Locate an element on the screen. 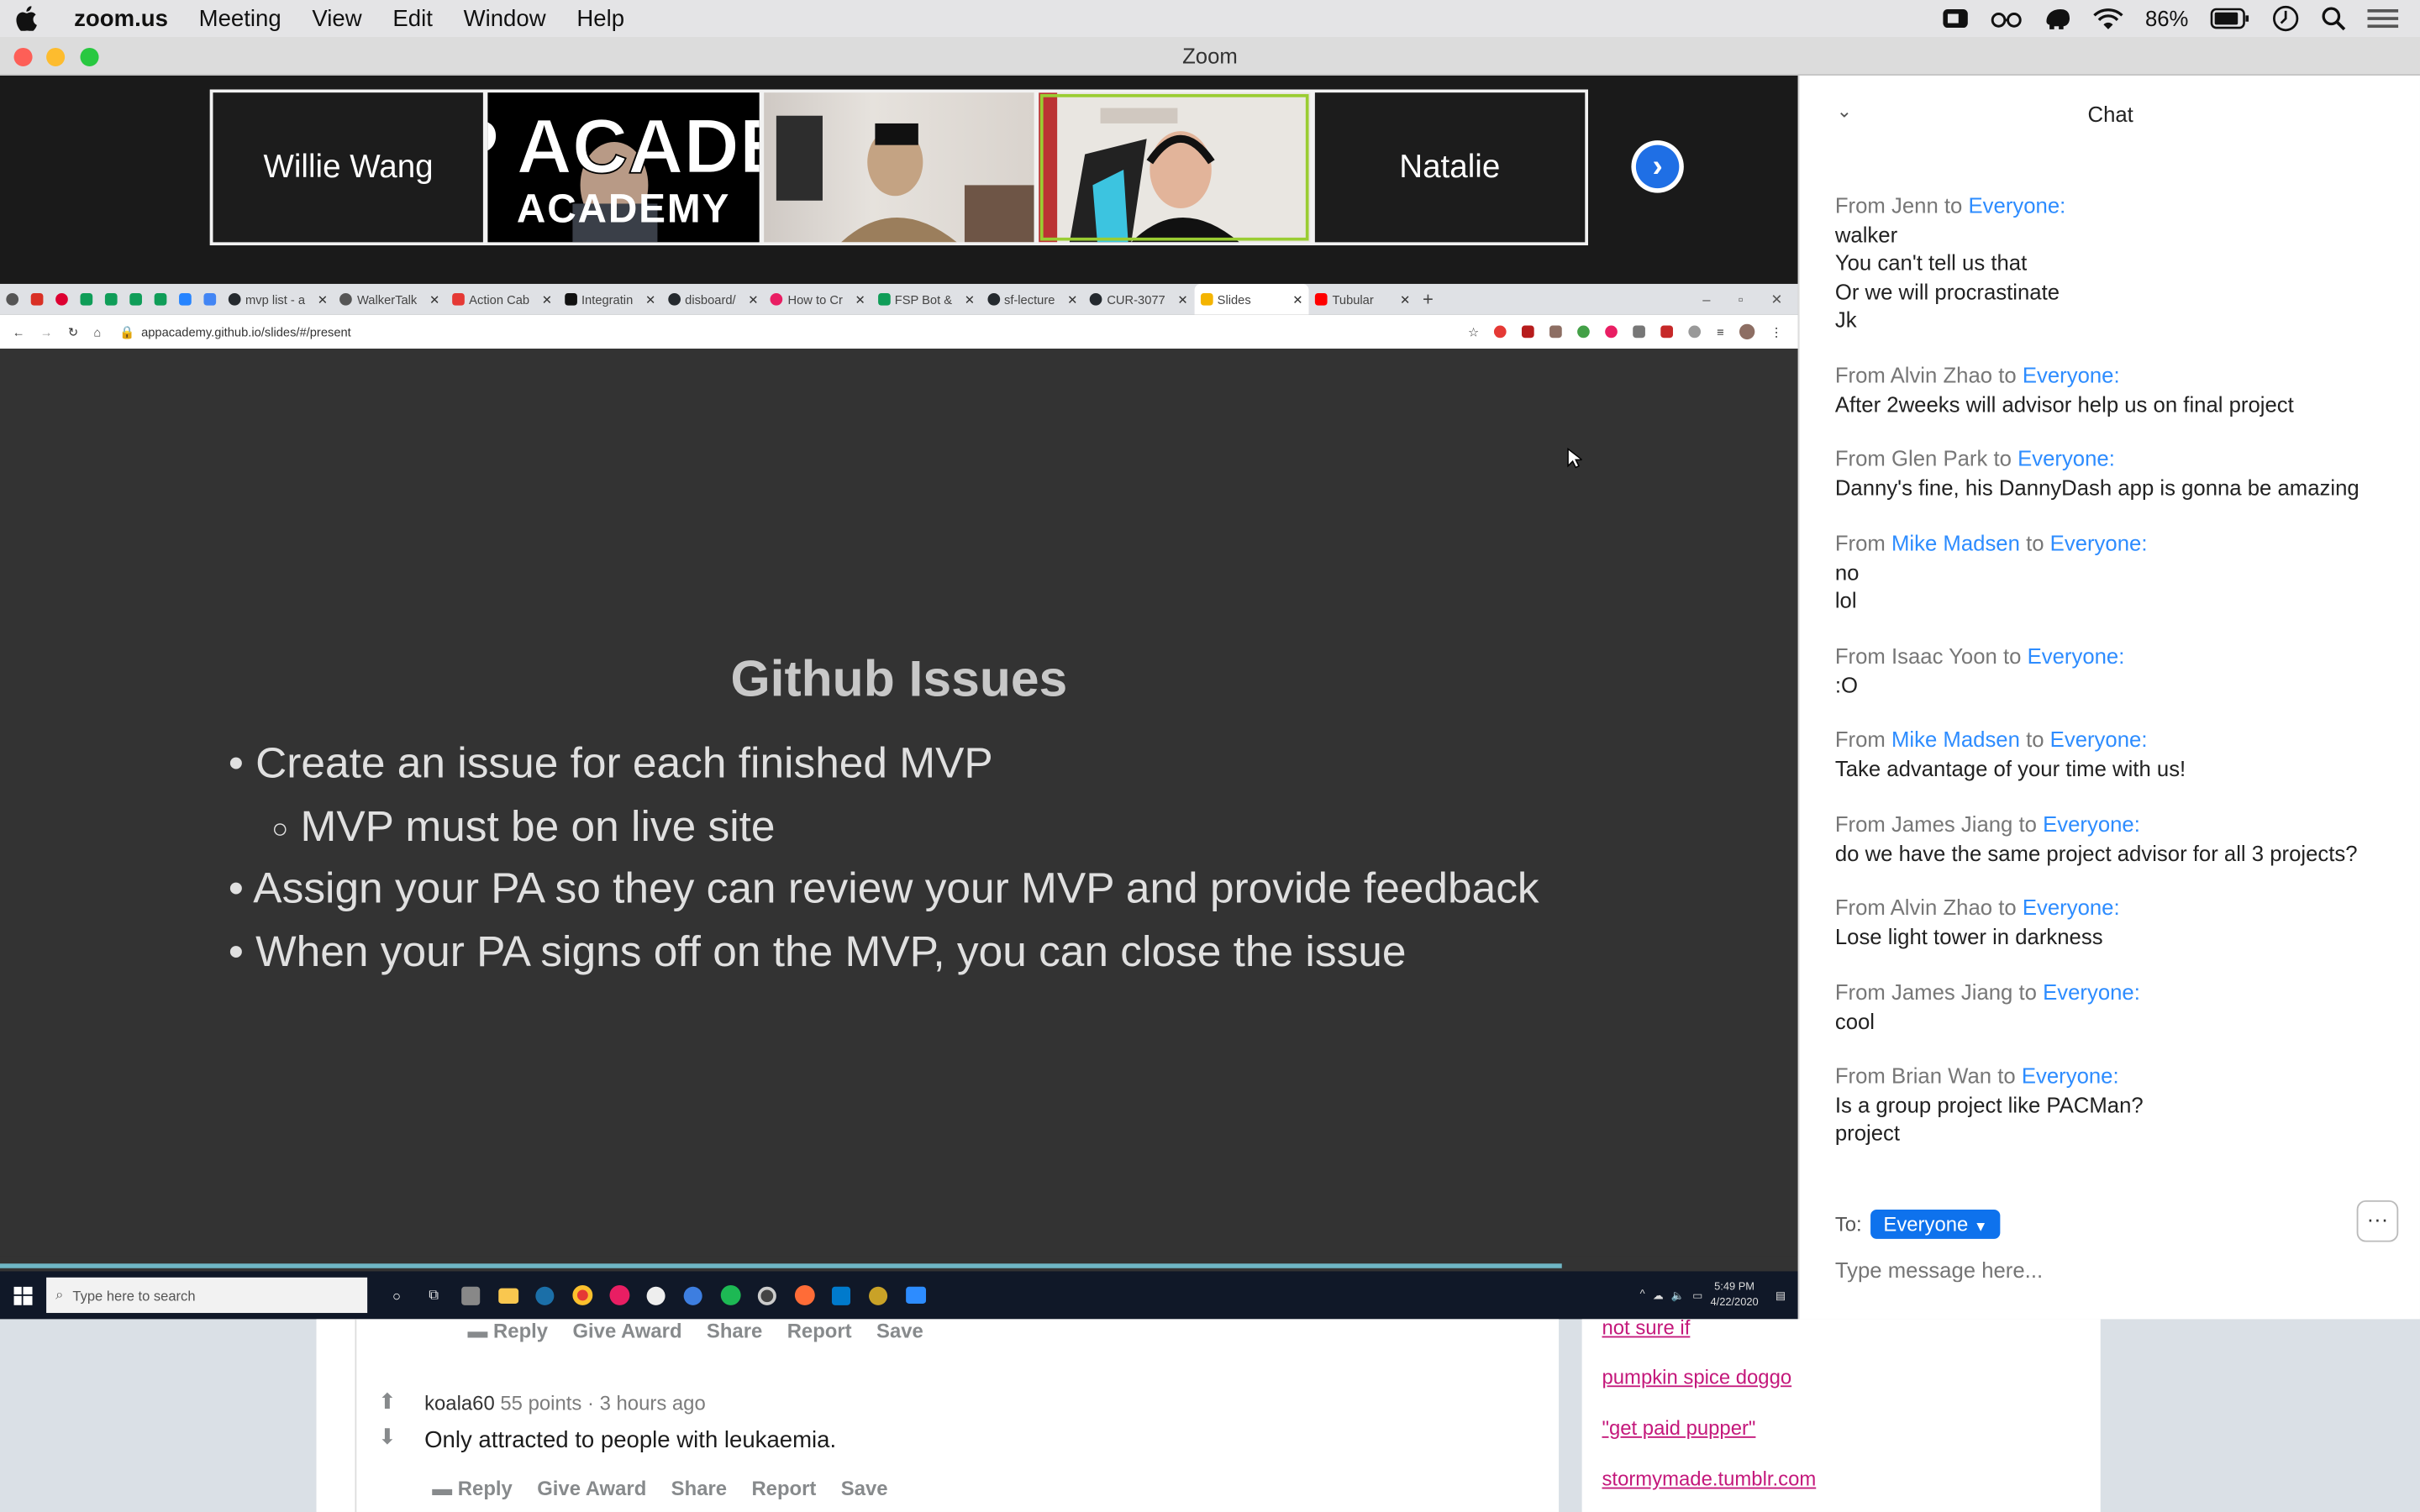 This screenshot has height=1512, width=2420. sender-name: Alvin Zhao is located at coordinates (1942, 375).